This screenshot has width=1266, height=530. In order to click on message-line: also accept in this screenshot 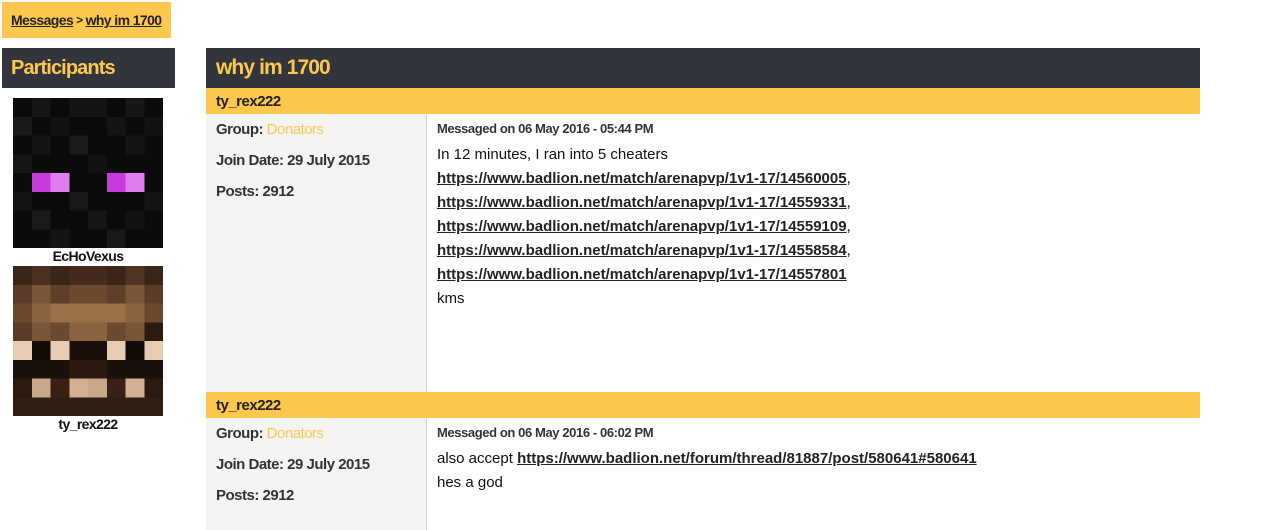, I will do `click(475, 458)`.